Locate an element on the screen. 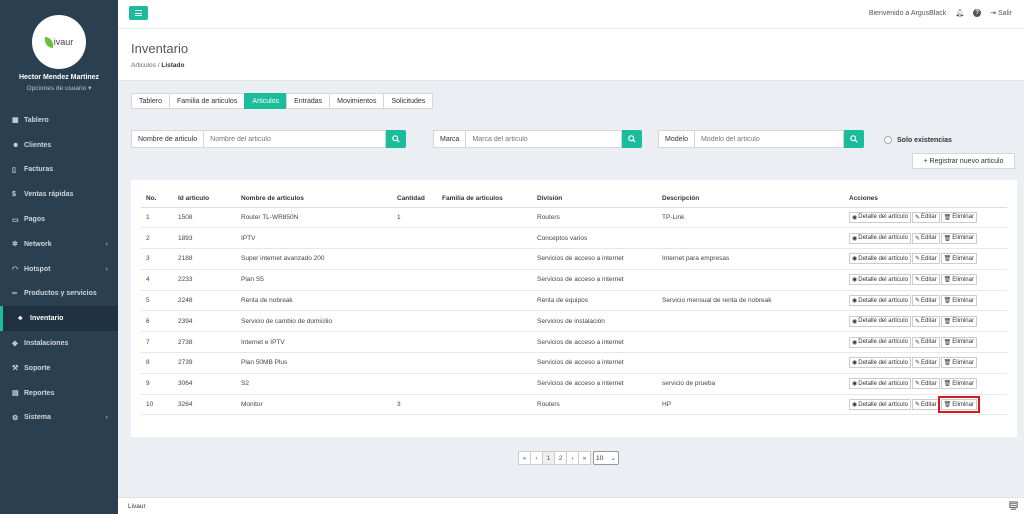  cell-division: Conceptos varios is located at coordinates (594, 238).